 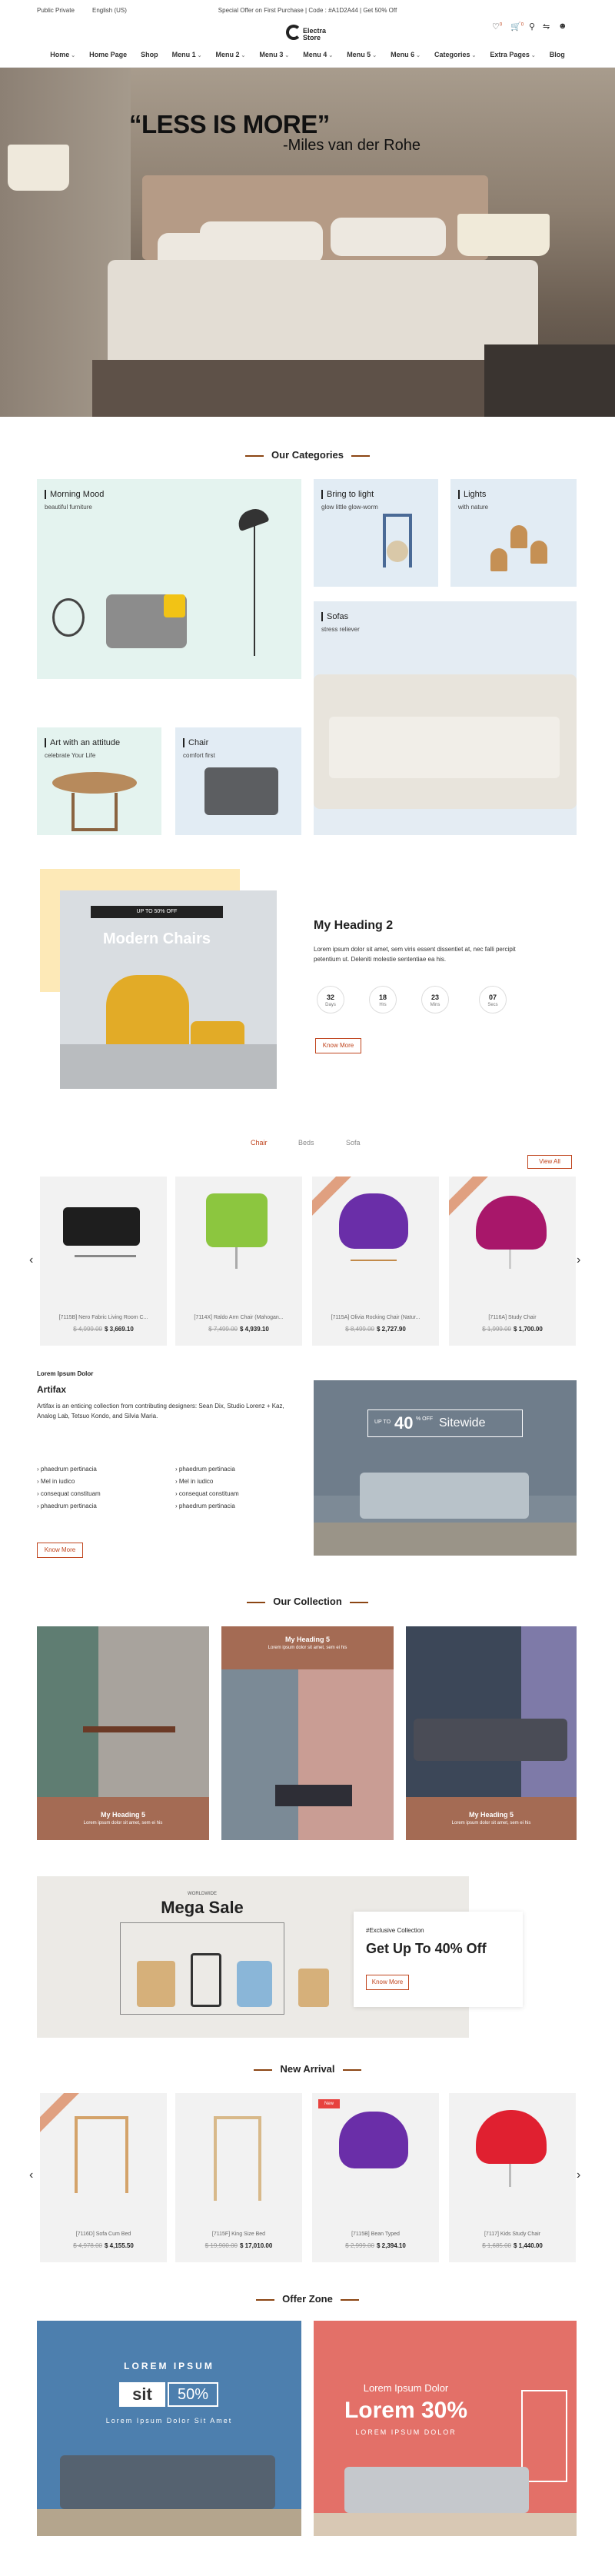 I want to click on product-price: $ 4,999.00 $ 3,669.10, so click(x=103, y=1329).